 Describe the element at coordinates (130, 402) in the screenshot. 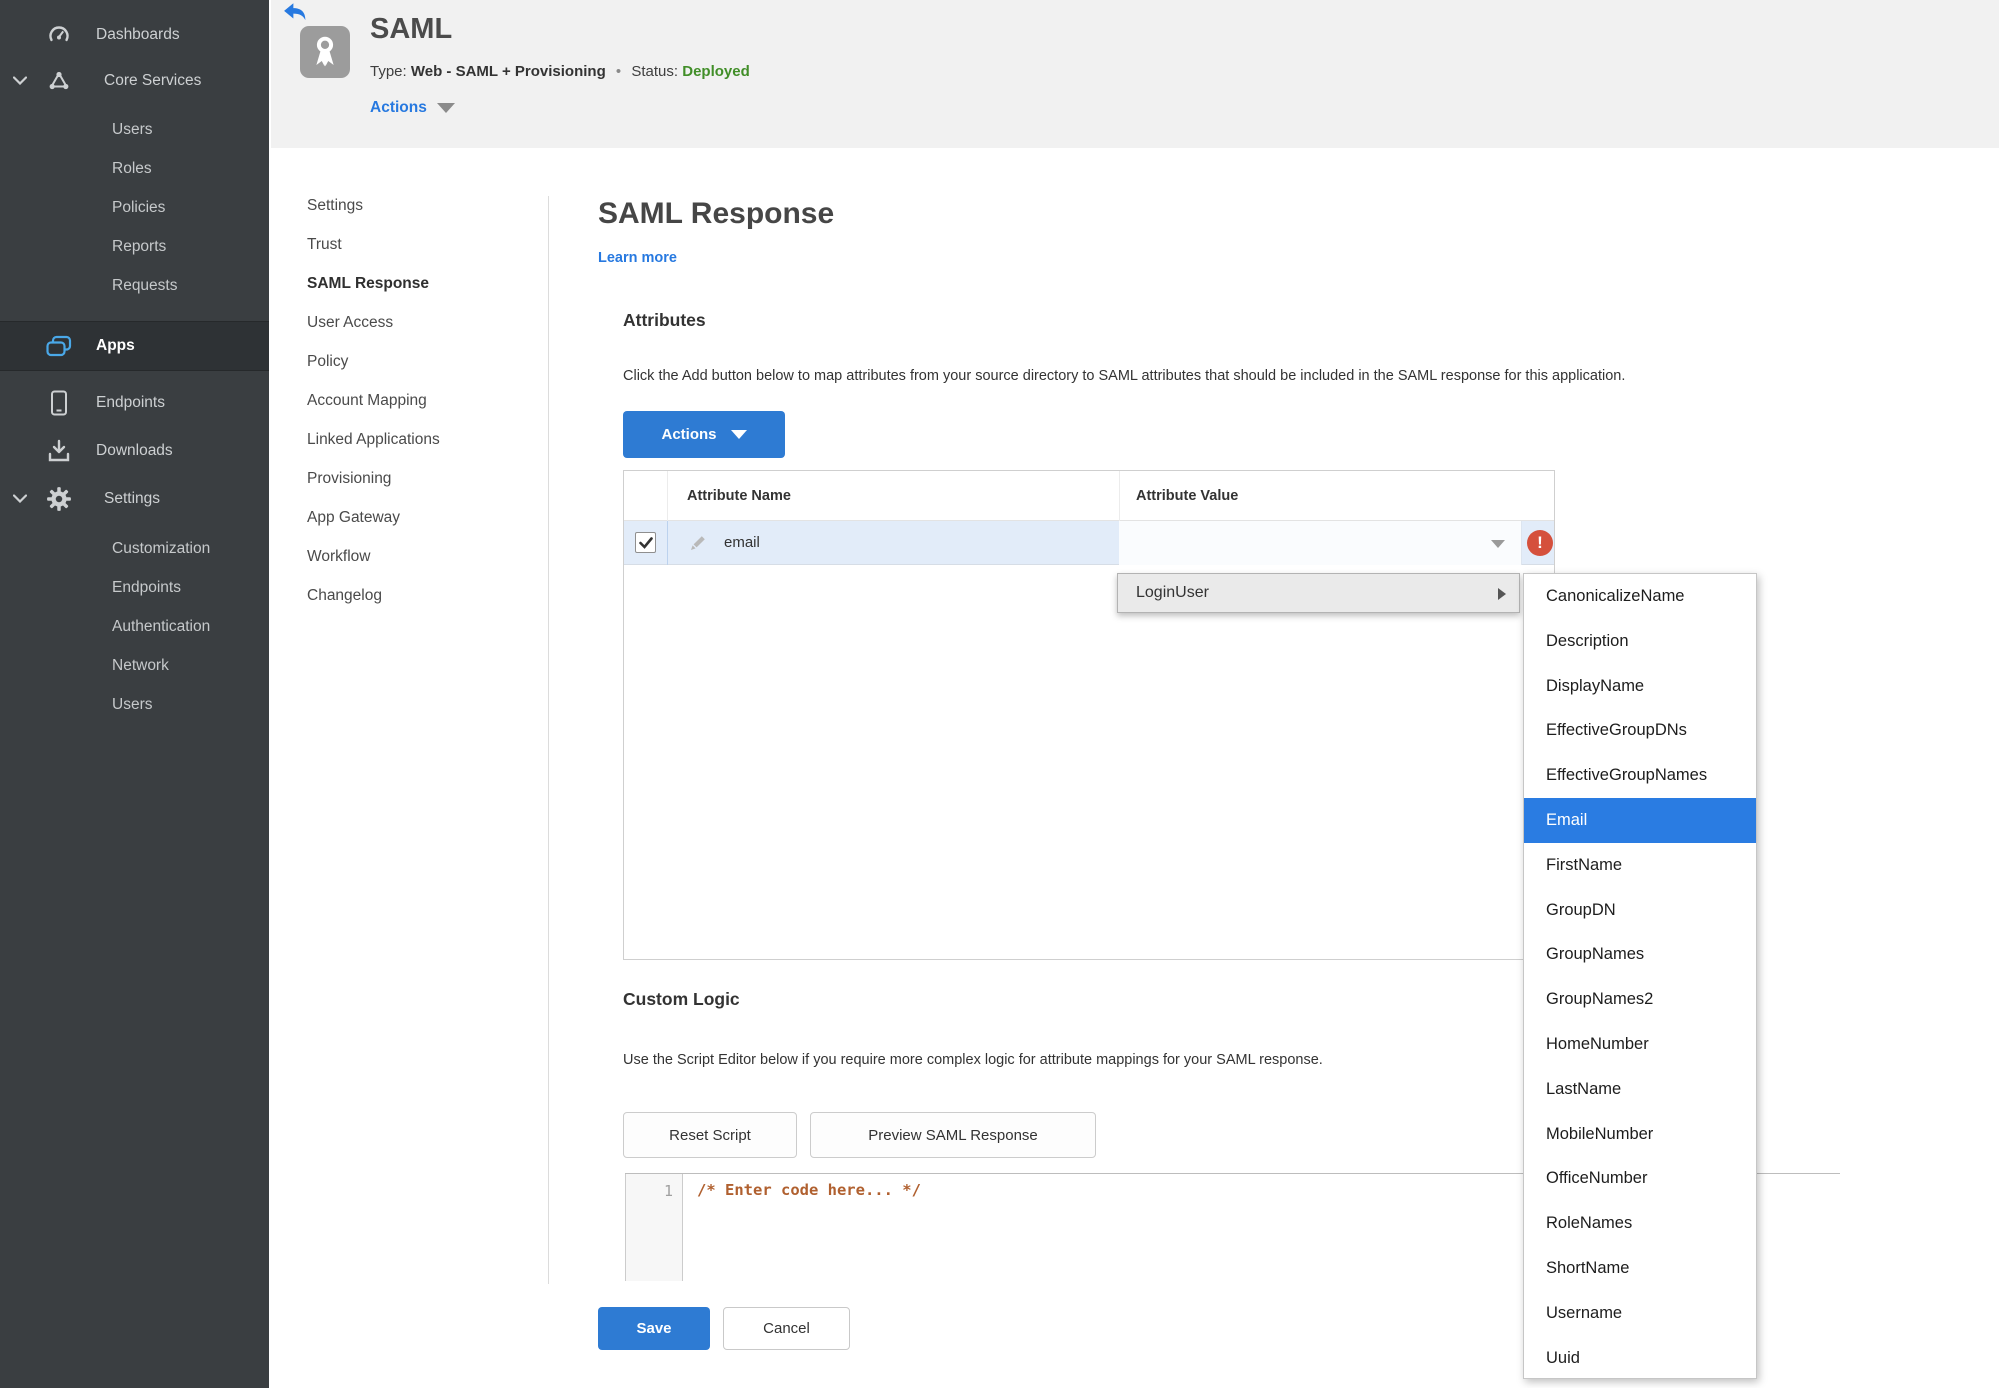

I see `sidebar-item-label: Endpoints` at that location.